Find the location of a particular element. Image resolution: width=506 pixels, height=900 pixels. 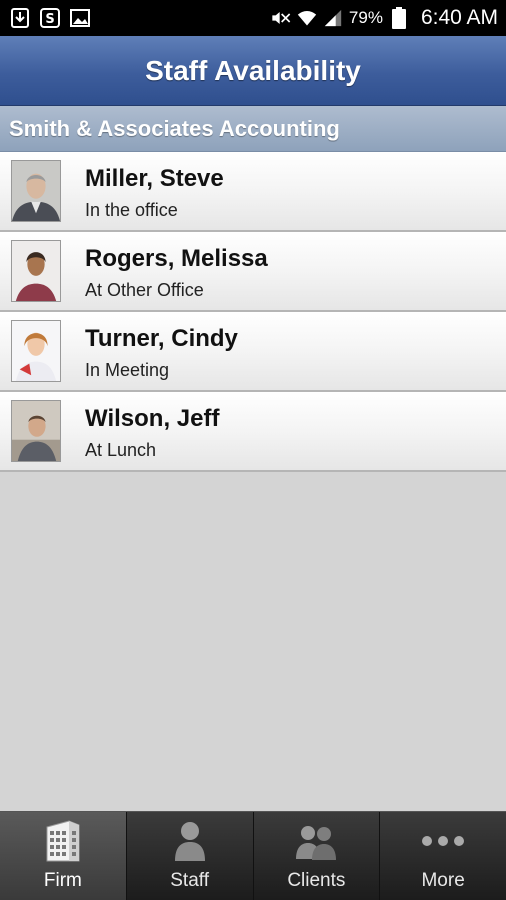

mute-icon is located at coordinates (281, 18).